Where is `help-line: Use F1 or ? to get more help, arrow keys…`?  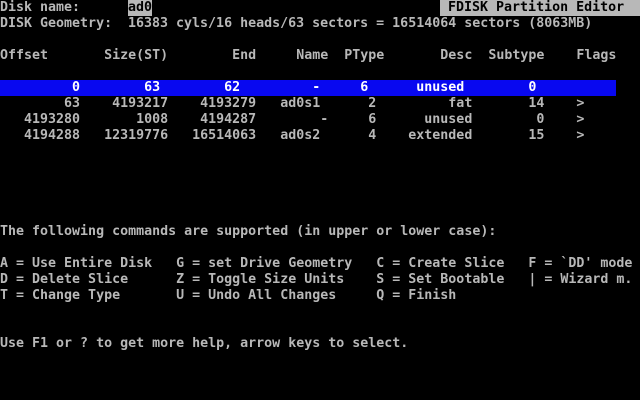 help-line: Use F1 or ? to get more help, arrow keys… is located at coordinates (204, 343).